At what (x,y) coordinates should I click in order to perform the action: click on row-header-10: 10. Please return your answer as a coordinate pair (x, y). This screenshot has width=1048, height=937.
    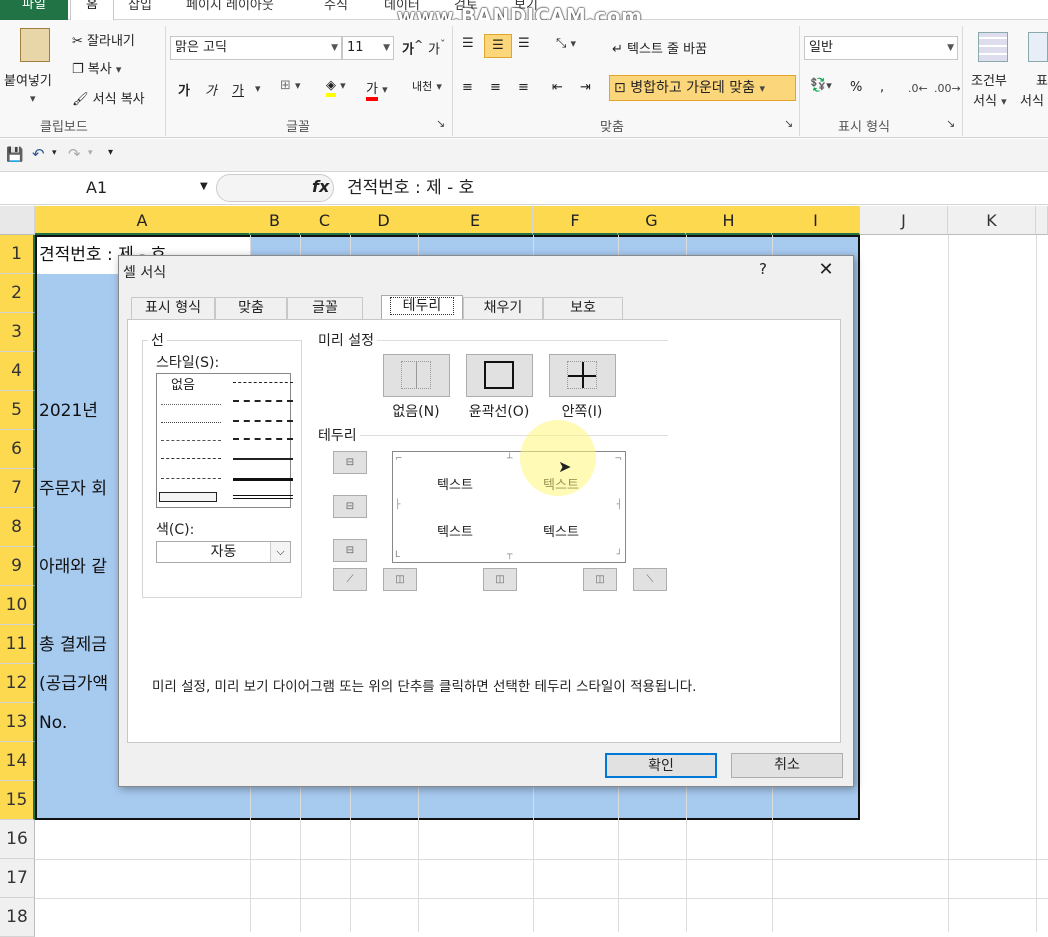
    Looking at the image, I should click on (17, 605).